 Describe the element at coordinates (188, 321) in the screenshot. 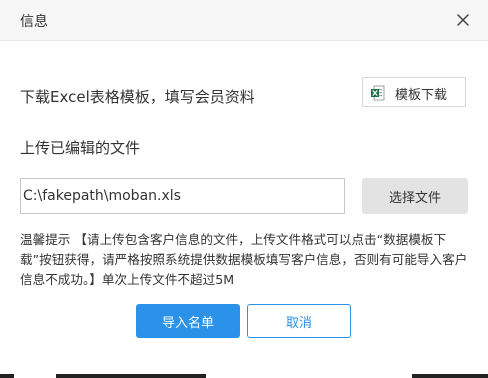

I see `import-list-button: 导入名单` at that location.